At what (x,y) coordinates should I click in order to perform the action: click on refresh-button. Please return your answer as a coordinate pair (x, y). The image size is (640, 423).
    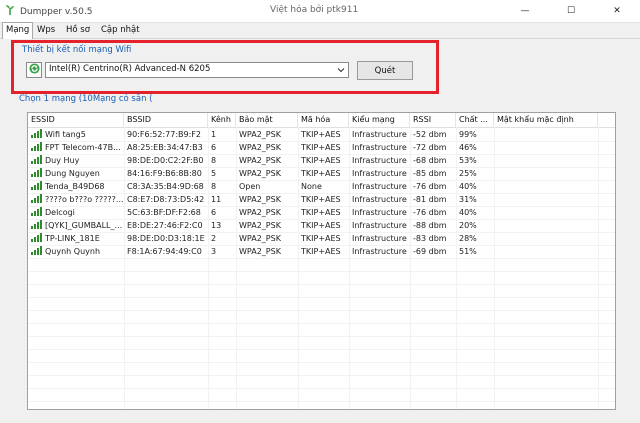
    Looking at the image, I should click on (34, 70).